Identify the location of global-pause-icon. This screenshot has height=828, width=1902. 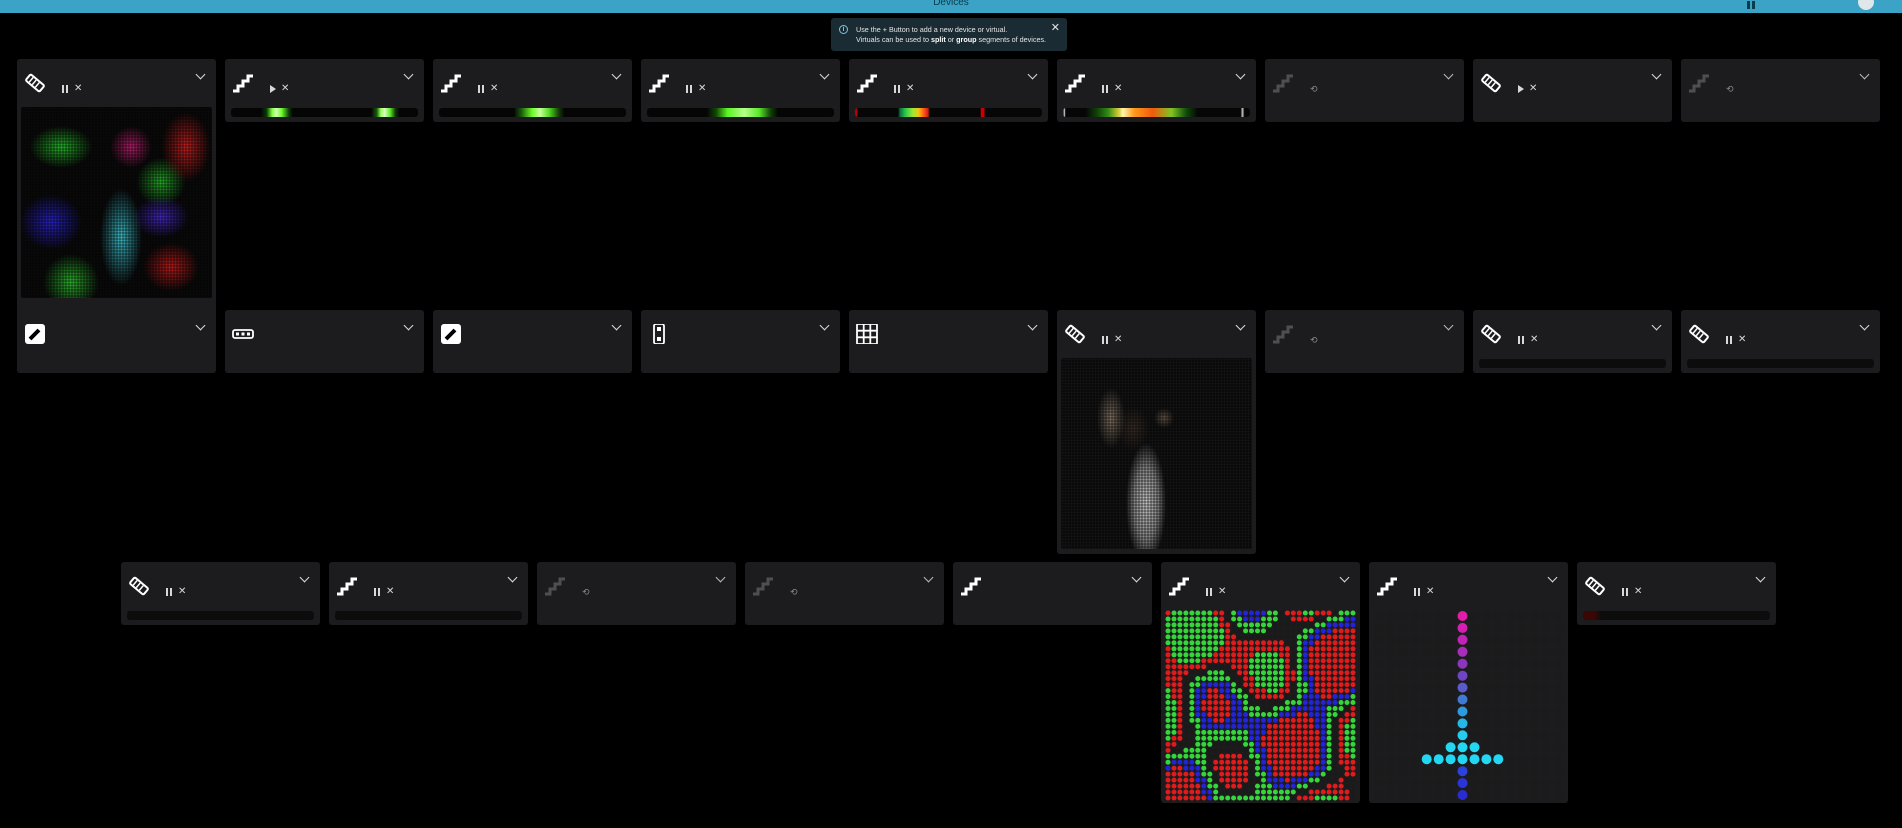
(1751, 6).